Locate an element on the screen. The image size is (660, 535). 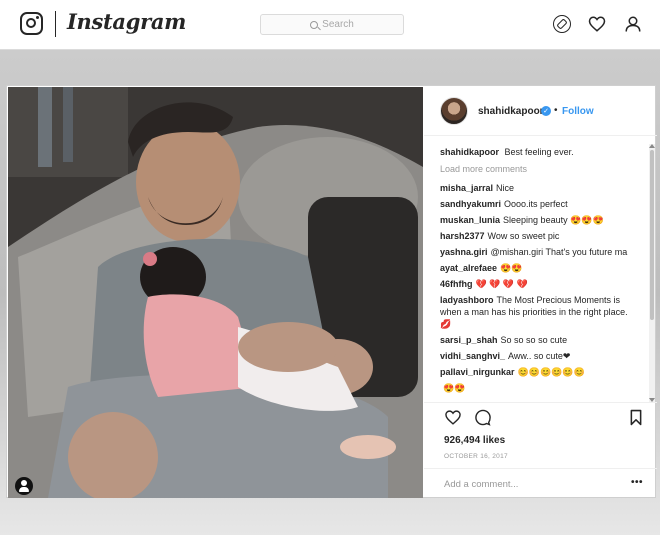
search-input: Search is located at coordinates (332, 24).